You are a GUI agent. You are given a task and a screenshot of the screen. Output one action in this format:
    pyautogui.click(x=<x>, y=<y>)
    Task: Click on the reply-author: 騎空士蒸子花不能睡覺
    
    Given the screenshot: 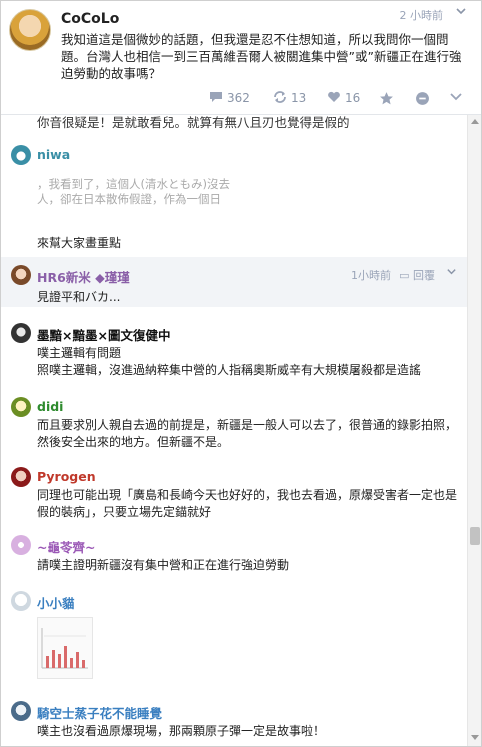 What is the action you would take?
    pyautogui.click(x=99, y=712)
    